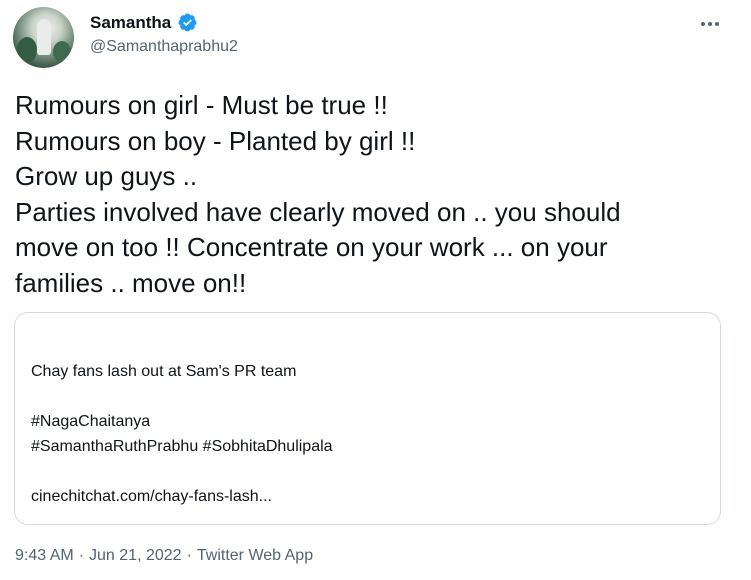 The height and width of the screenshot is (580, 751). What do you see at coordinates (255, 555) in the screenshot?
I see `tweet-source: Twitter Web App` at bounding box center [255, 555].